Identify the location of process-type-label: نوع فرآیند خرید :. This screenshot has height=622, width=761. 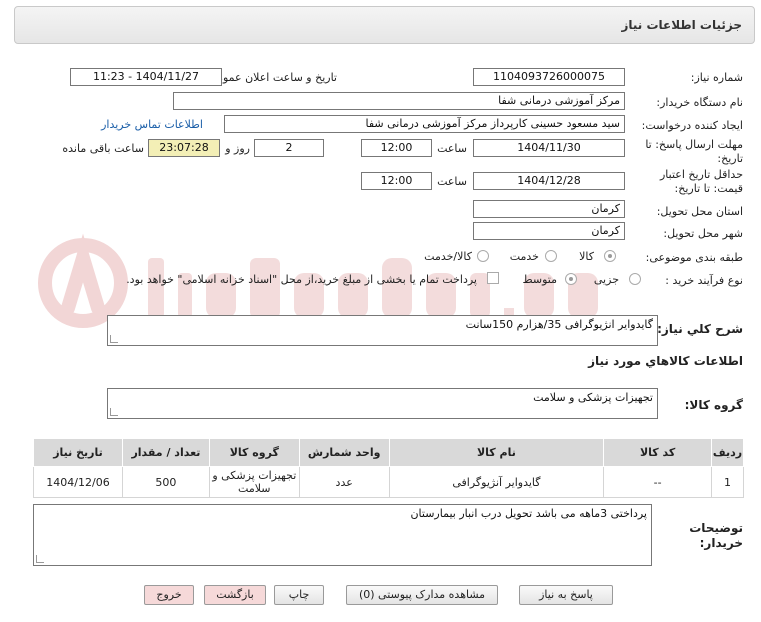
(704, 280).